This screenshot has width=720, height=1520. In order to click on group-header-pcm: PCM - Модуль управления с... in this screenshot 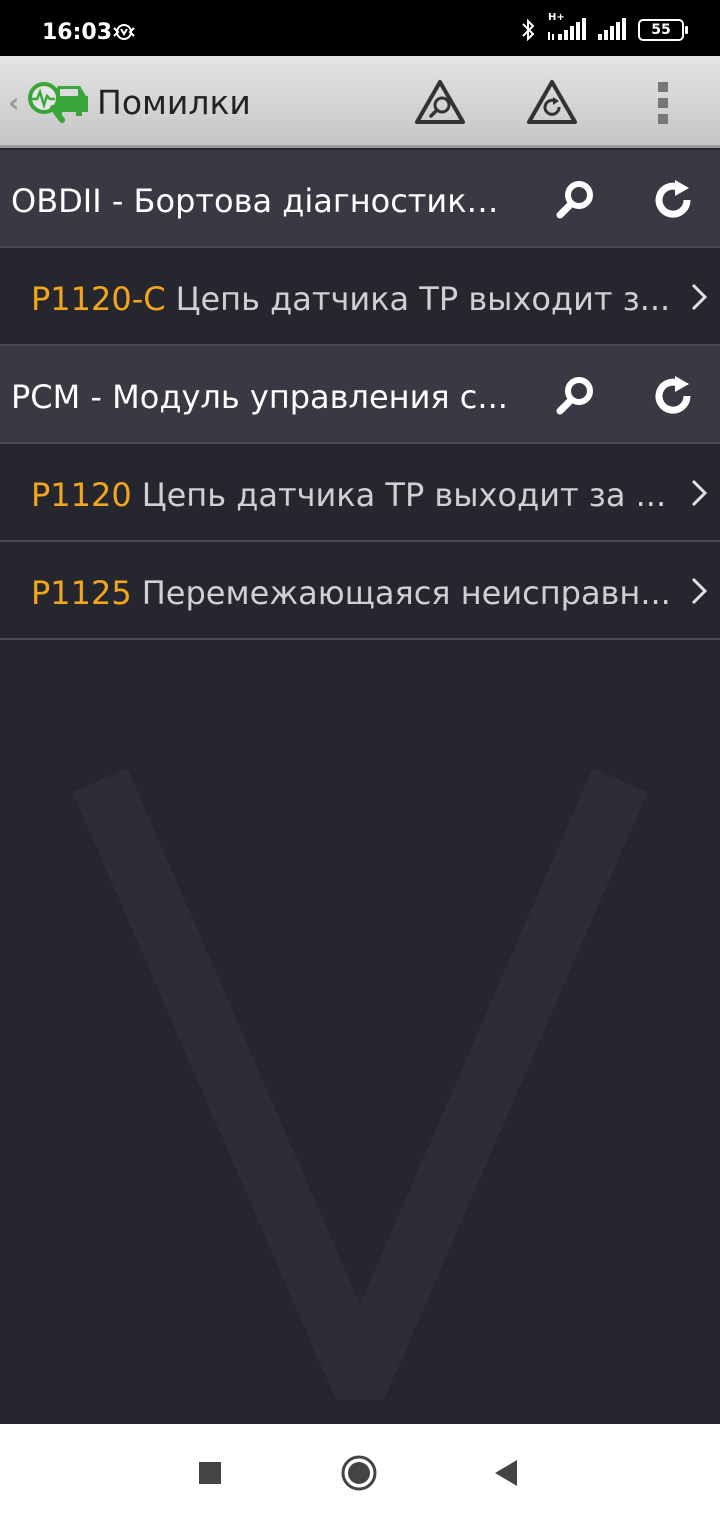, I will do `click(360, 395)`.